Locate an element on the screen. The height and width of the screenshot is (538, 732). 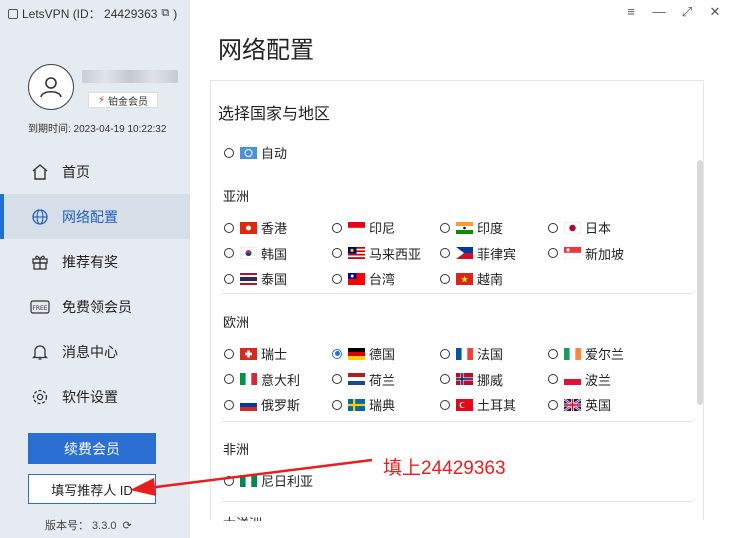
option-singapore: 新加坡 is located at coordinates (586, 253).